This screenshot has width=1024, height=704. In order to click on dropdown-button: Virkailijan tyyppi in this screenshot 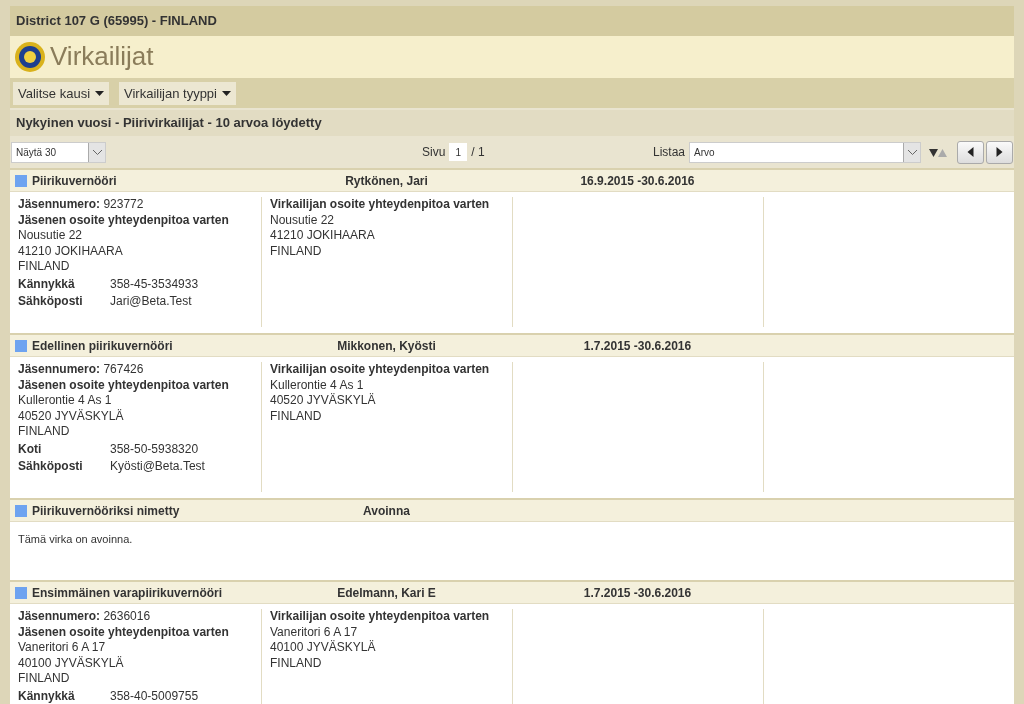, I will do `click(177, 93)`.